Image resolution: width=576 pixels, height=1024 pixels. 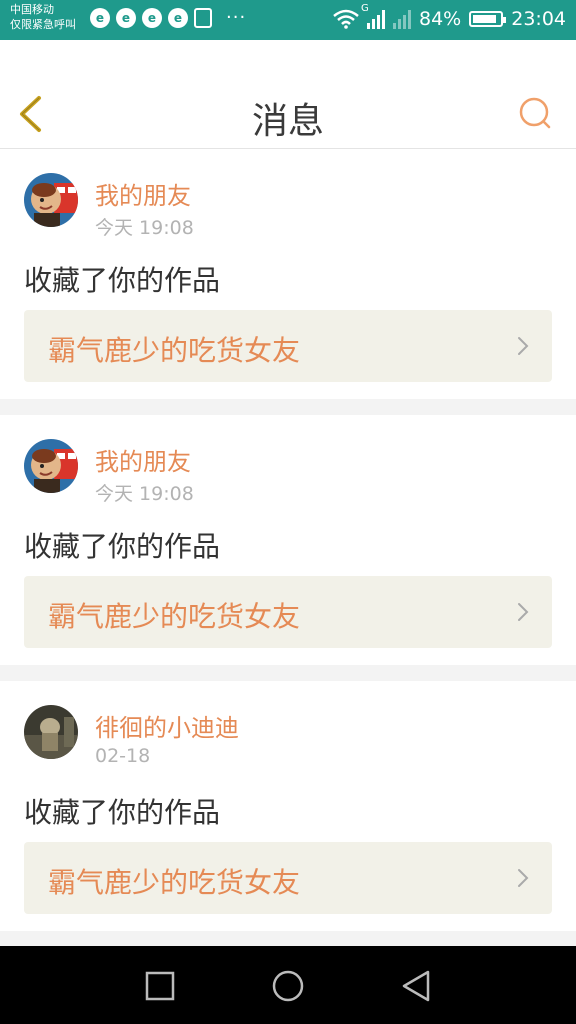 What do you see at coordinates (123, 756) in the screenshot?
I see `message-time: 02-18` at bounding box center [123, 756].